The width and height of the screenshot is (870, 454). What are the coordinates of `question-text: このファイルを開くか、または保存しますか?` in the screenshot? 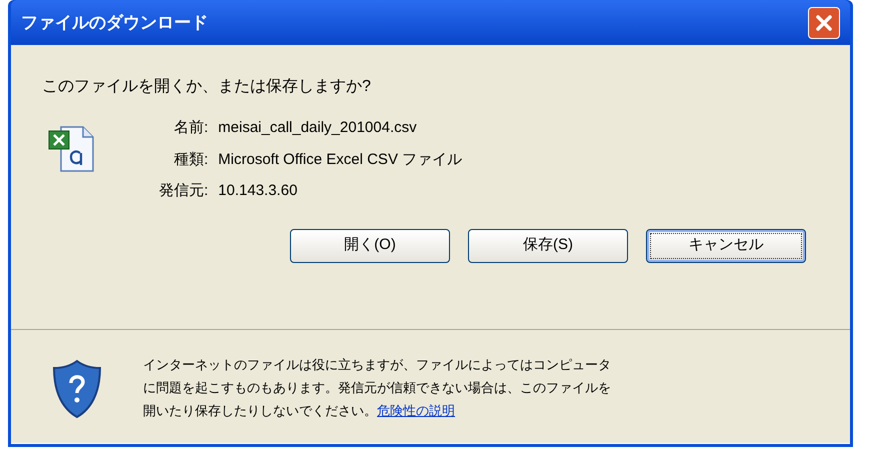 It's located at (207, 87).